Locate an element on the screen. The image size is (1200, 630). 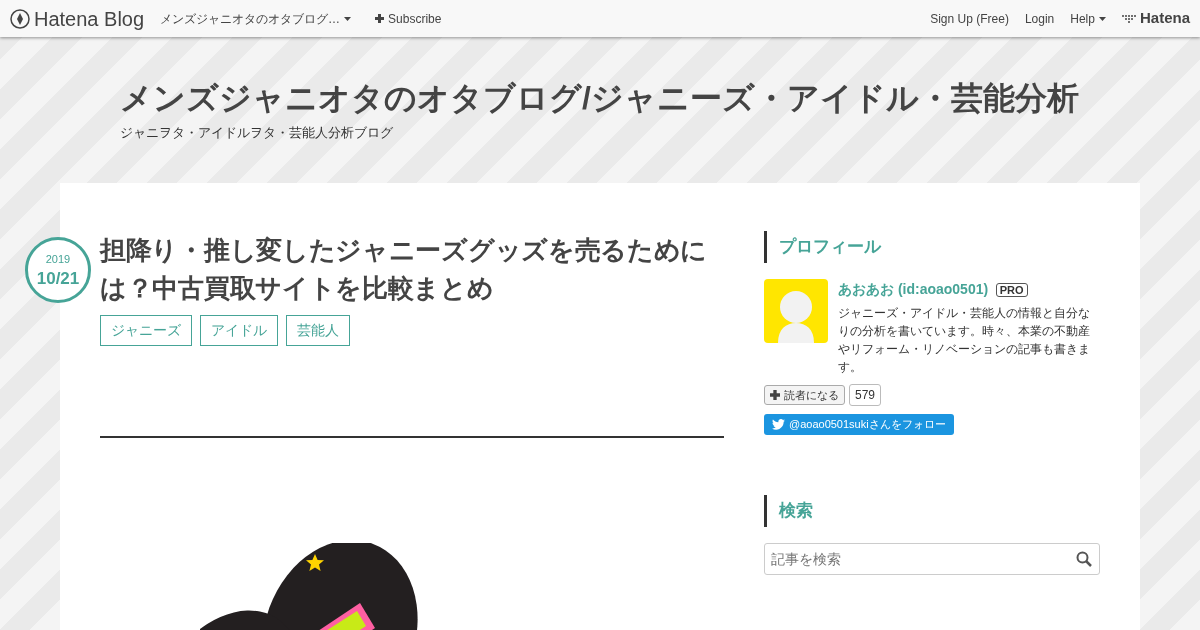
profile-description: ジャニーズ・アイドル・芸能人の情報と自分なりの分析を書いています。時々、本業の不動産やリフォーム・リノベーションの記事も書きます。 is located at coordinates (964, 340).